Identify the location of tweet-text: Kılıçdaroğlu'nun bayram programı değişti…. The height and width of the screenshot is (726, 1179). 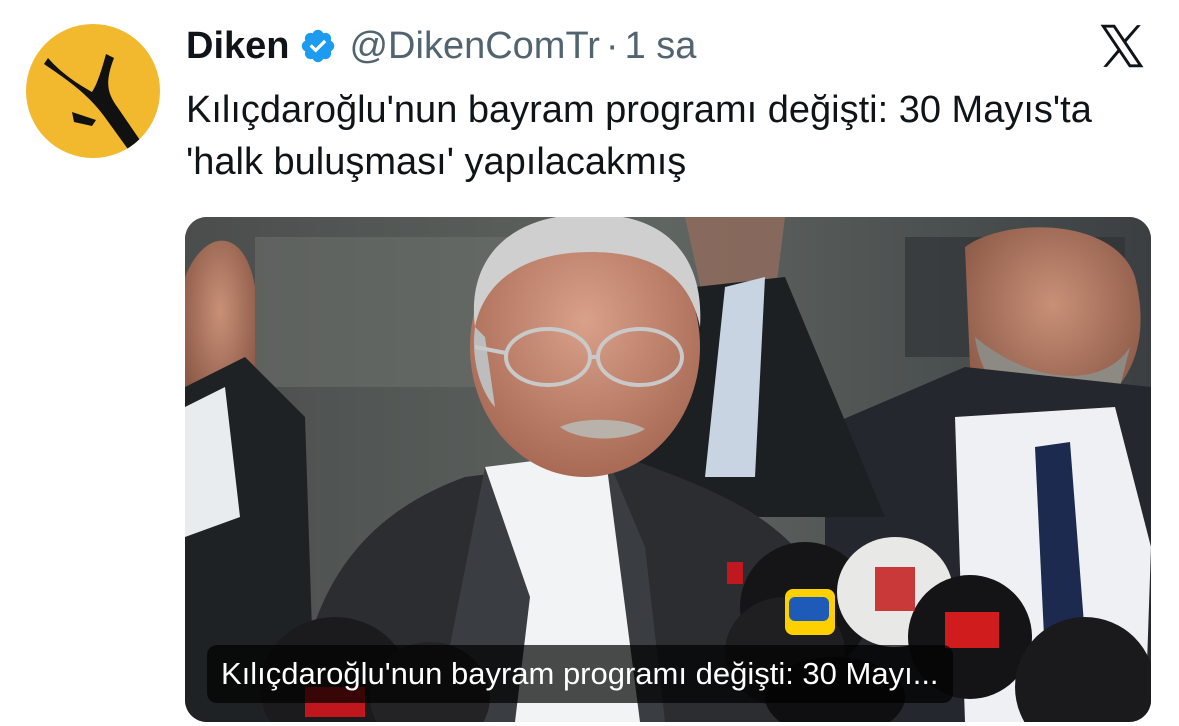
(639, 136).